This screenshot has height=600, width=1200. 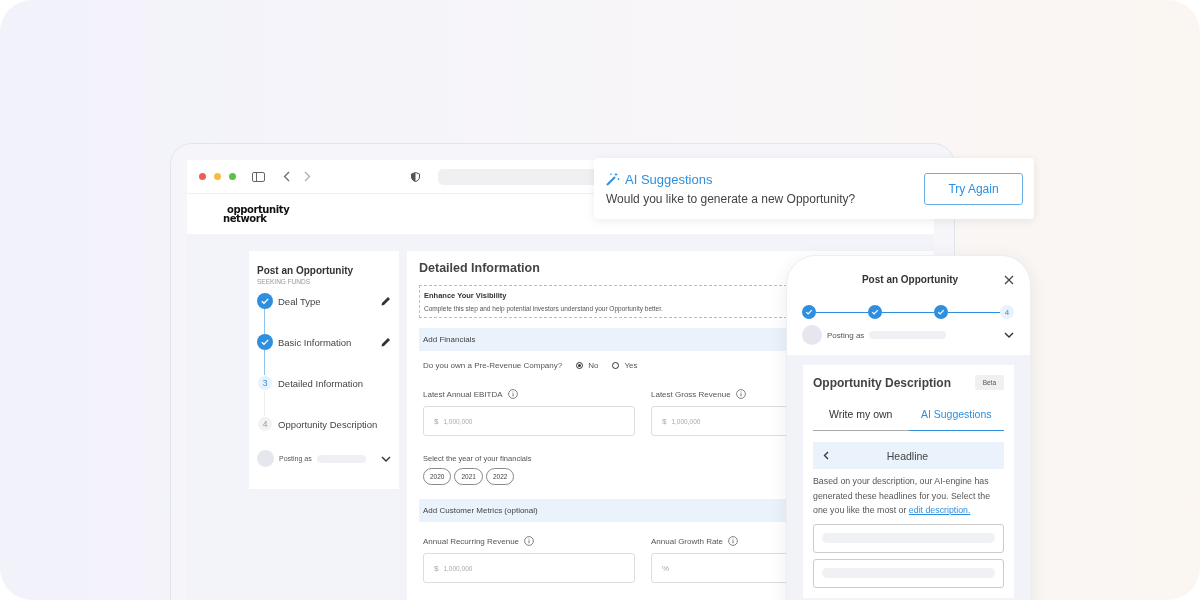 What do you see at coordinates (202, 176) in the screenshot?
I see `close-dot` at bounding box center [202, 176].